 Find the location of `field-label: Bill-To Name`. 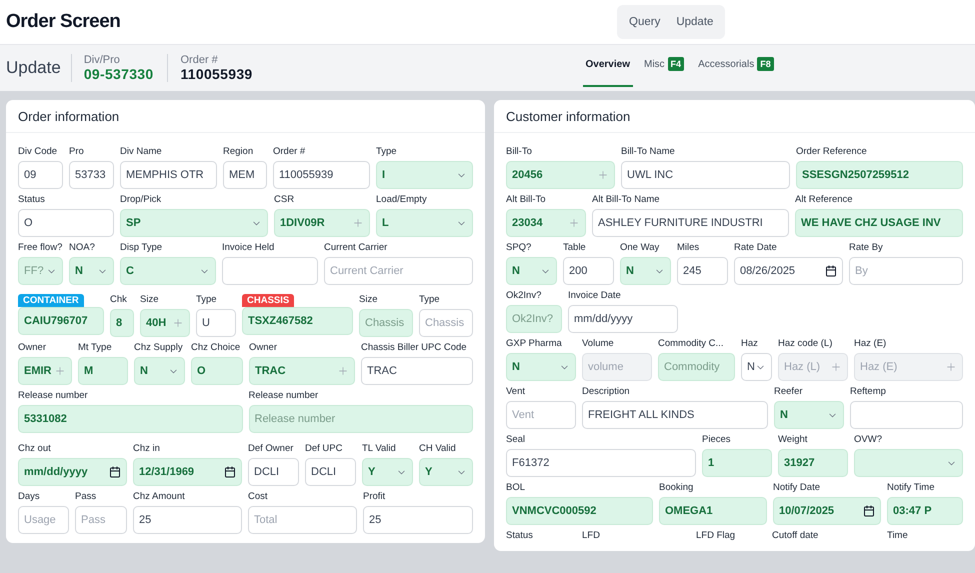

field-label: Bill-To Name is located at coordinates (648, 152).